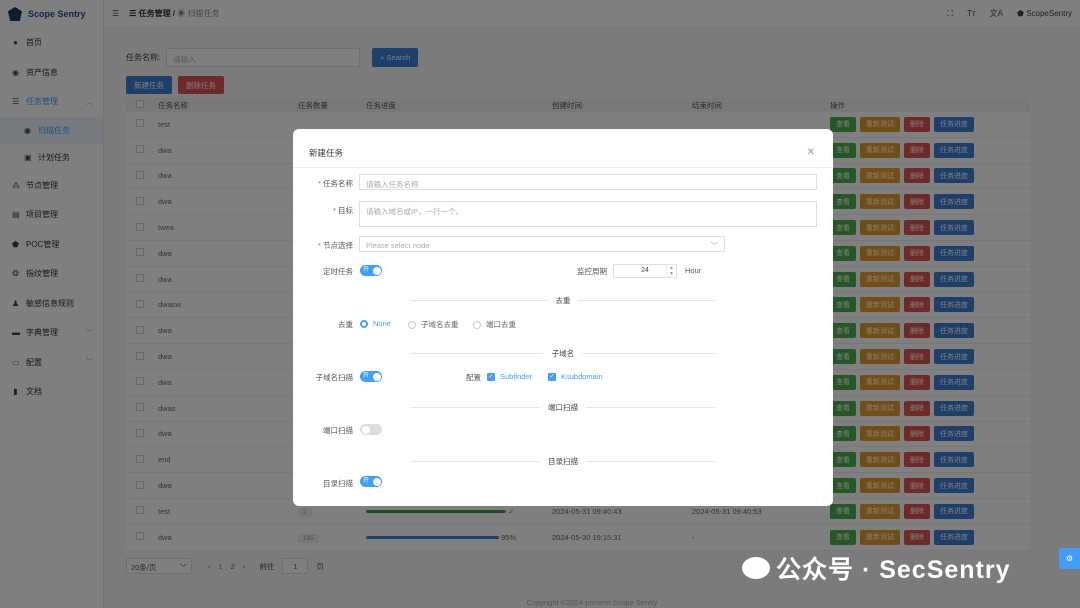 Image resolution: width=1080 pixels, height=608 pixels. What do you see at coordinates (509, 376) in the screenshot?
I see `subfinder-checkbox: ✓ Subfinder` at bounding box center [509, 376].